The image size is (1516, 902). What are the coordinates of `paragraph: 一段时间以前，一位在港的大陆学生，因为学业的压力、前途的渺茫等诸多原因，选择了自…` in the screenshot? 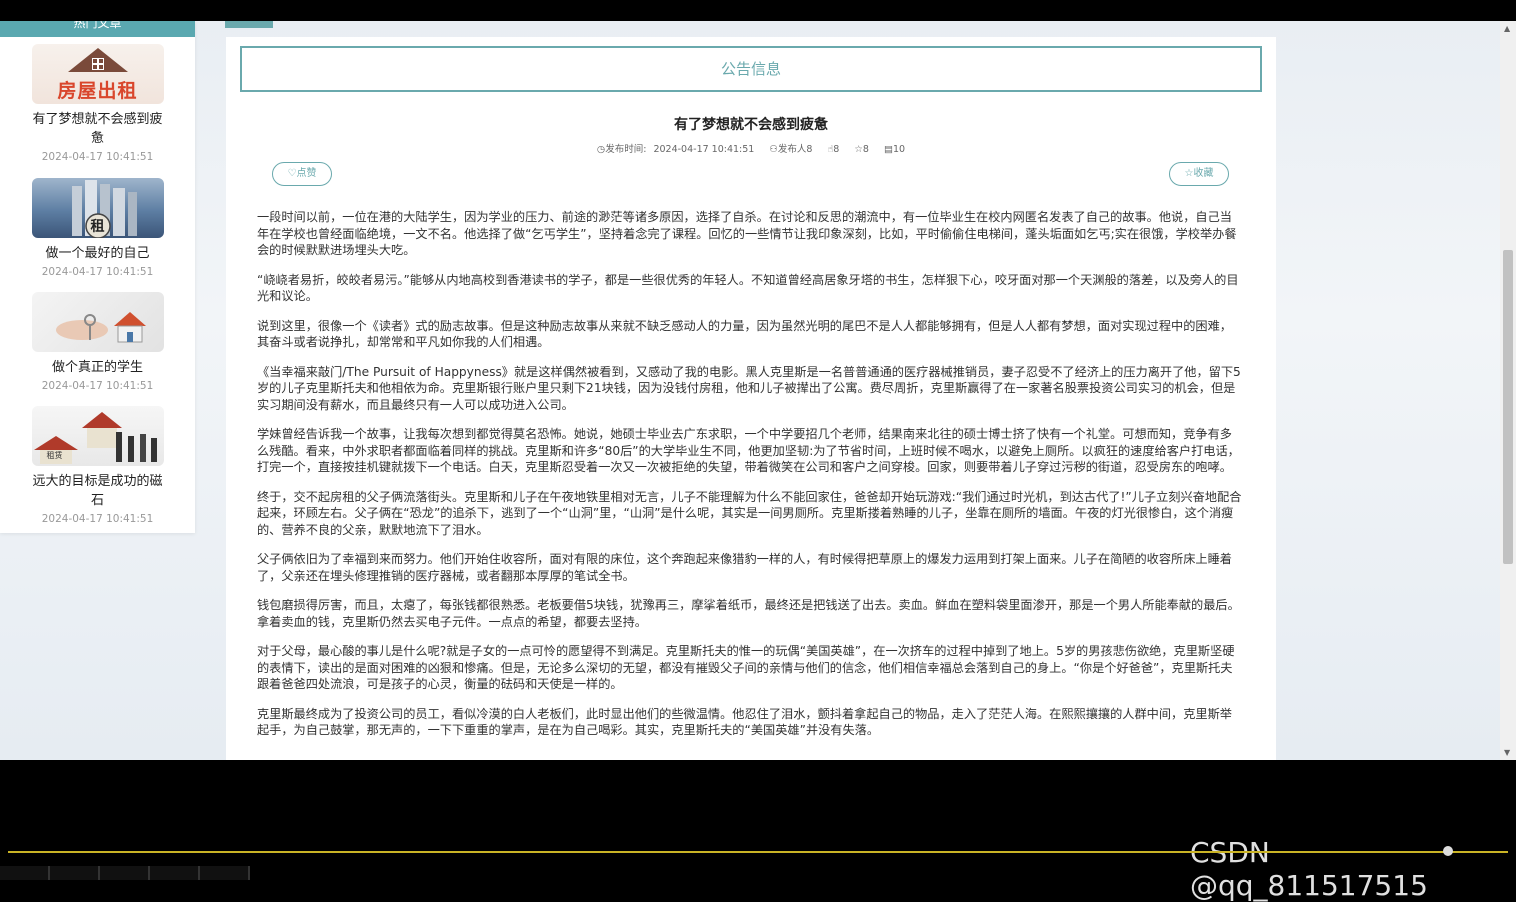 It's located at (747, 233).